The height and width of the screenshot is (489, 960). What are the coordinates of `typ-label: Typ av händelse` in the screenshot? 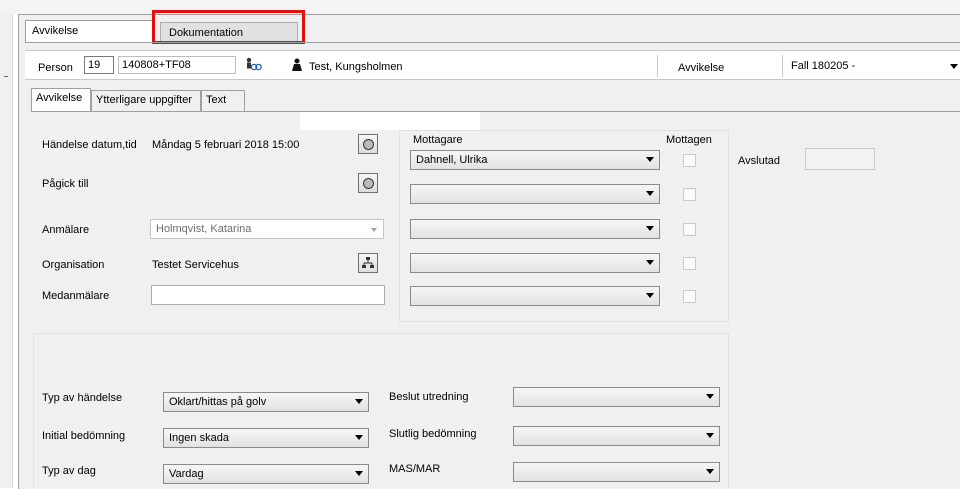 It's located at (82, 398).